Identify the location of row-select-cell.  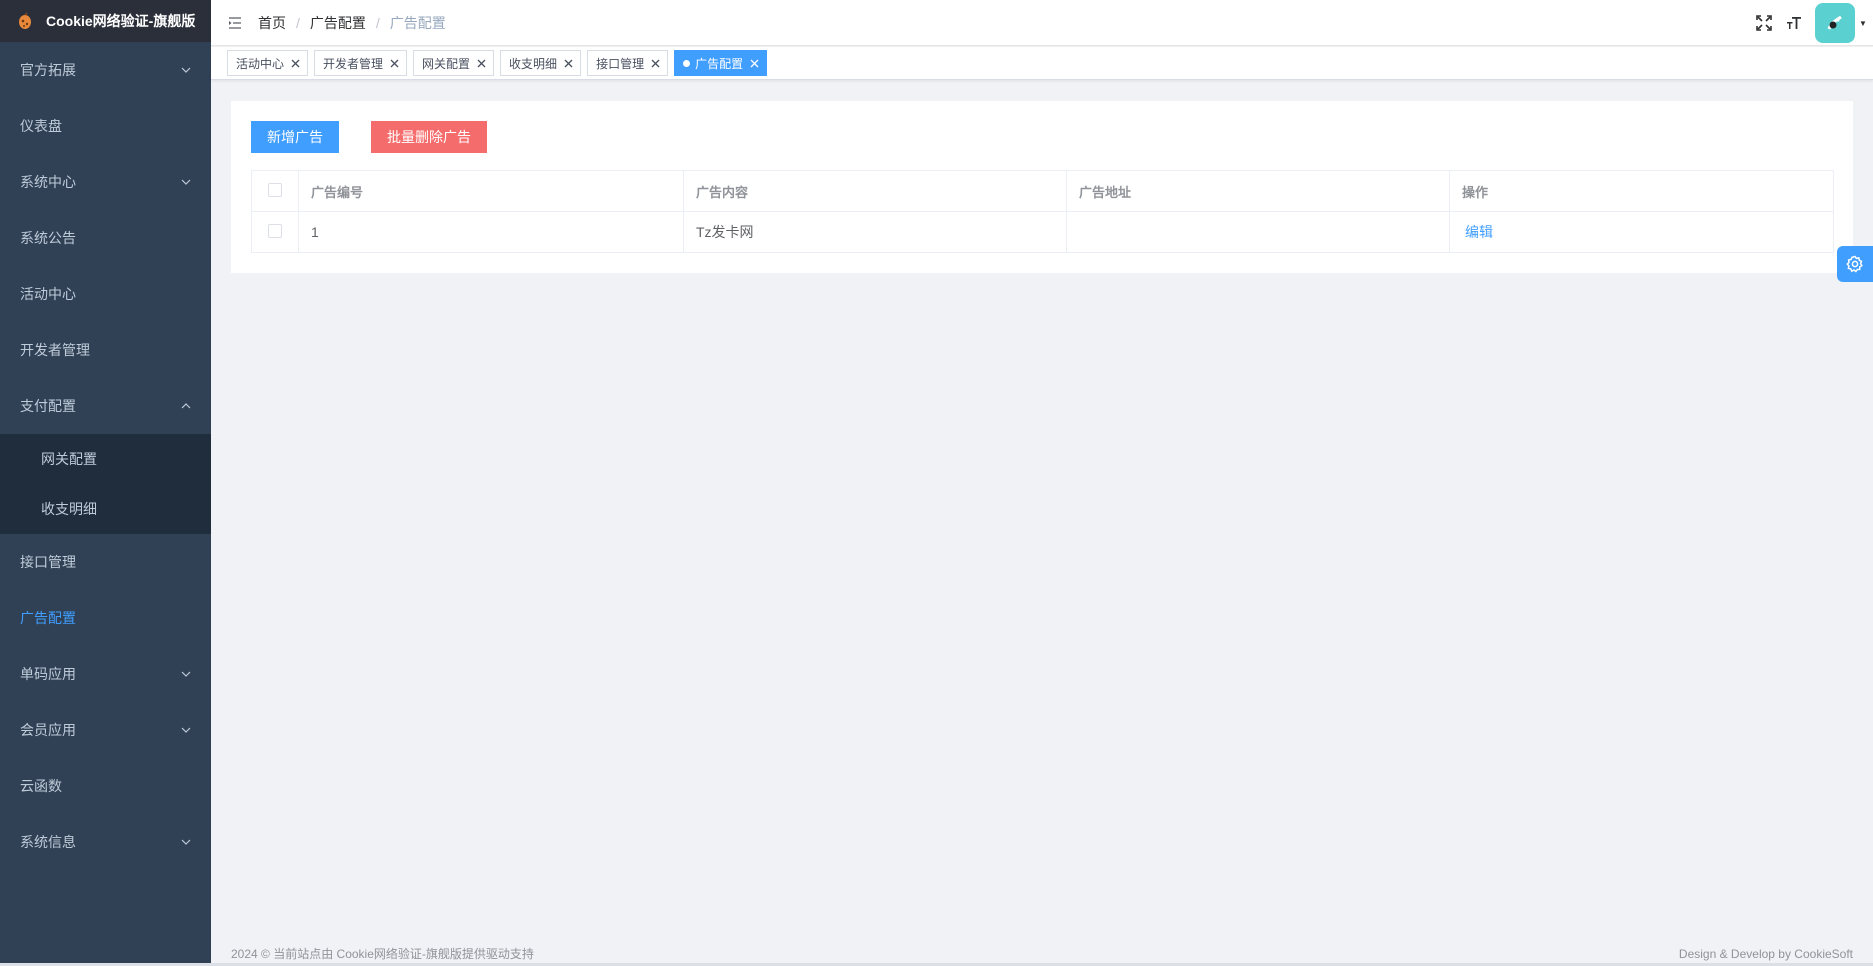
(275, 232).